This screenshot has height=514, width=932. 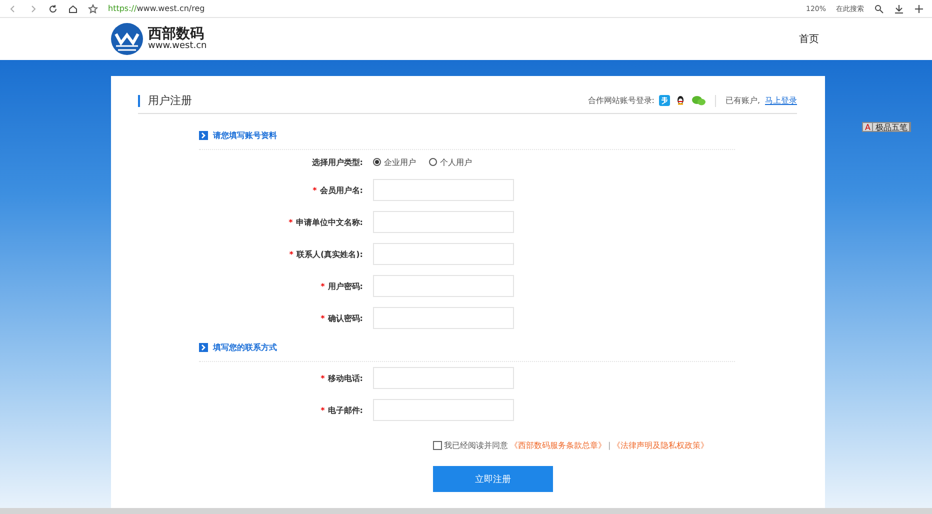 I want to click on radio-option: 企业用户, so click(x=394, y=162).